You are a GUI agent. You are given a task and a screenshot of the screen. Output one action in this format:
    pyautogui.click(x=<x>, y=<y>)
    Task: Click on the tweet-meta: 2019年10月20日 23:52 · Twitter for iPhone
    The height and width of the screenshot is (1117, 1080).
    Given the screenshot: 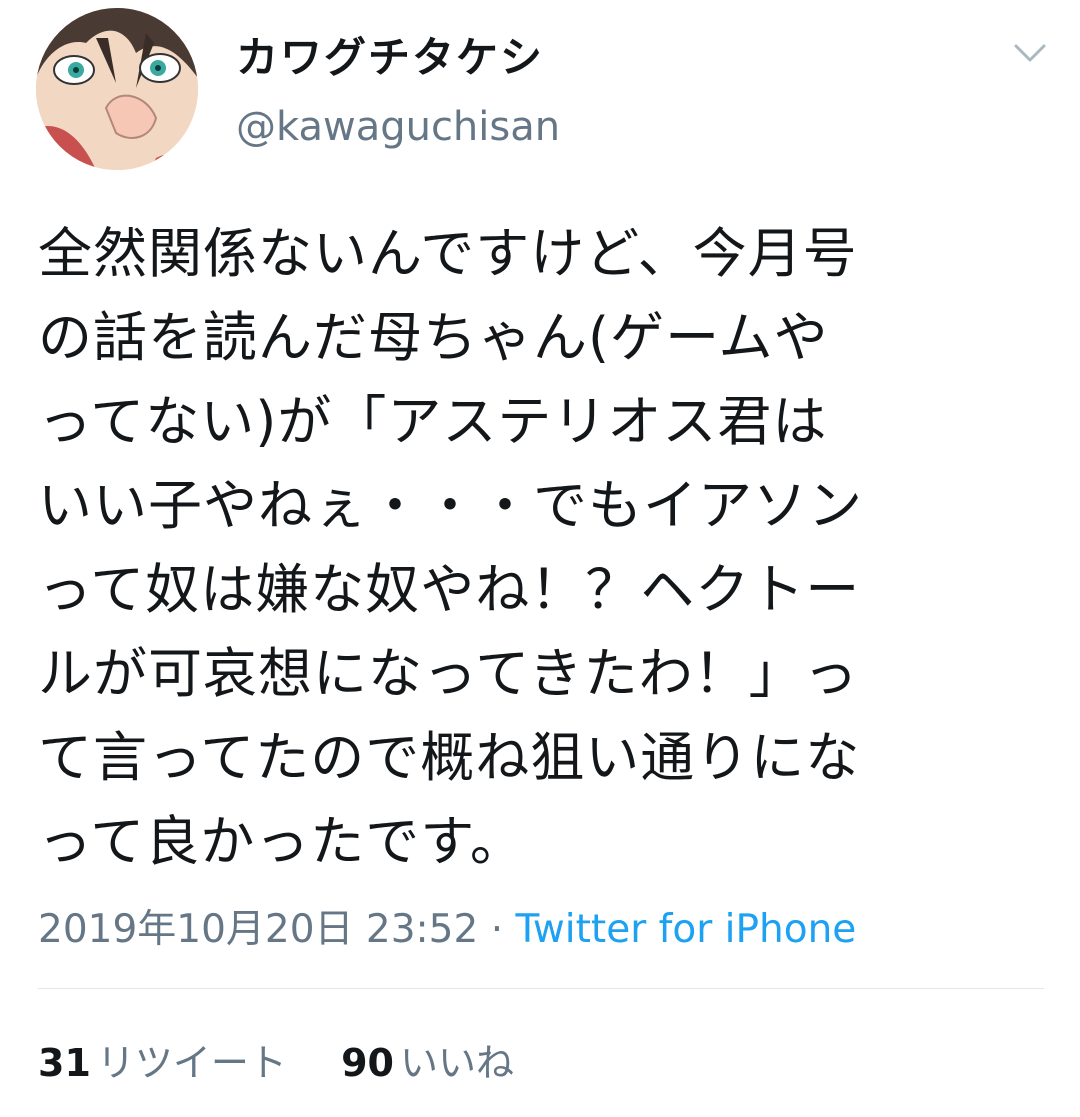 What is the action you would take?
    pyautogui.click(x=447, y=926)
    